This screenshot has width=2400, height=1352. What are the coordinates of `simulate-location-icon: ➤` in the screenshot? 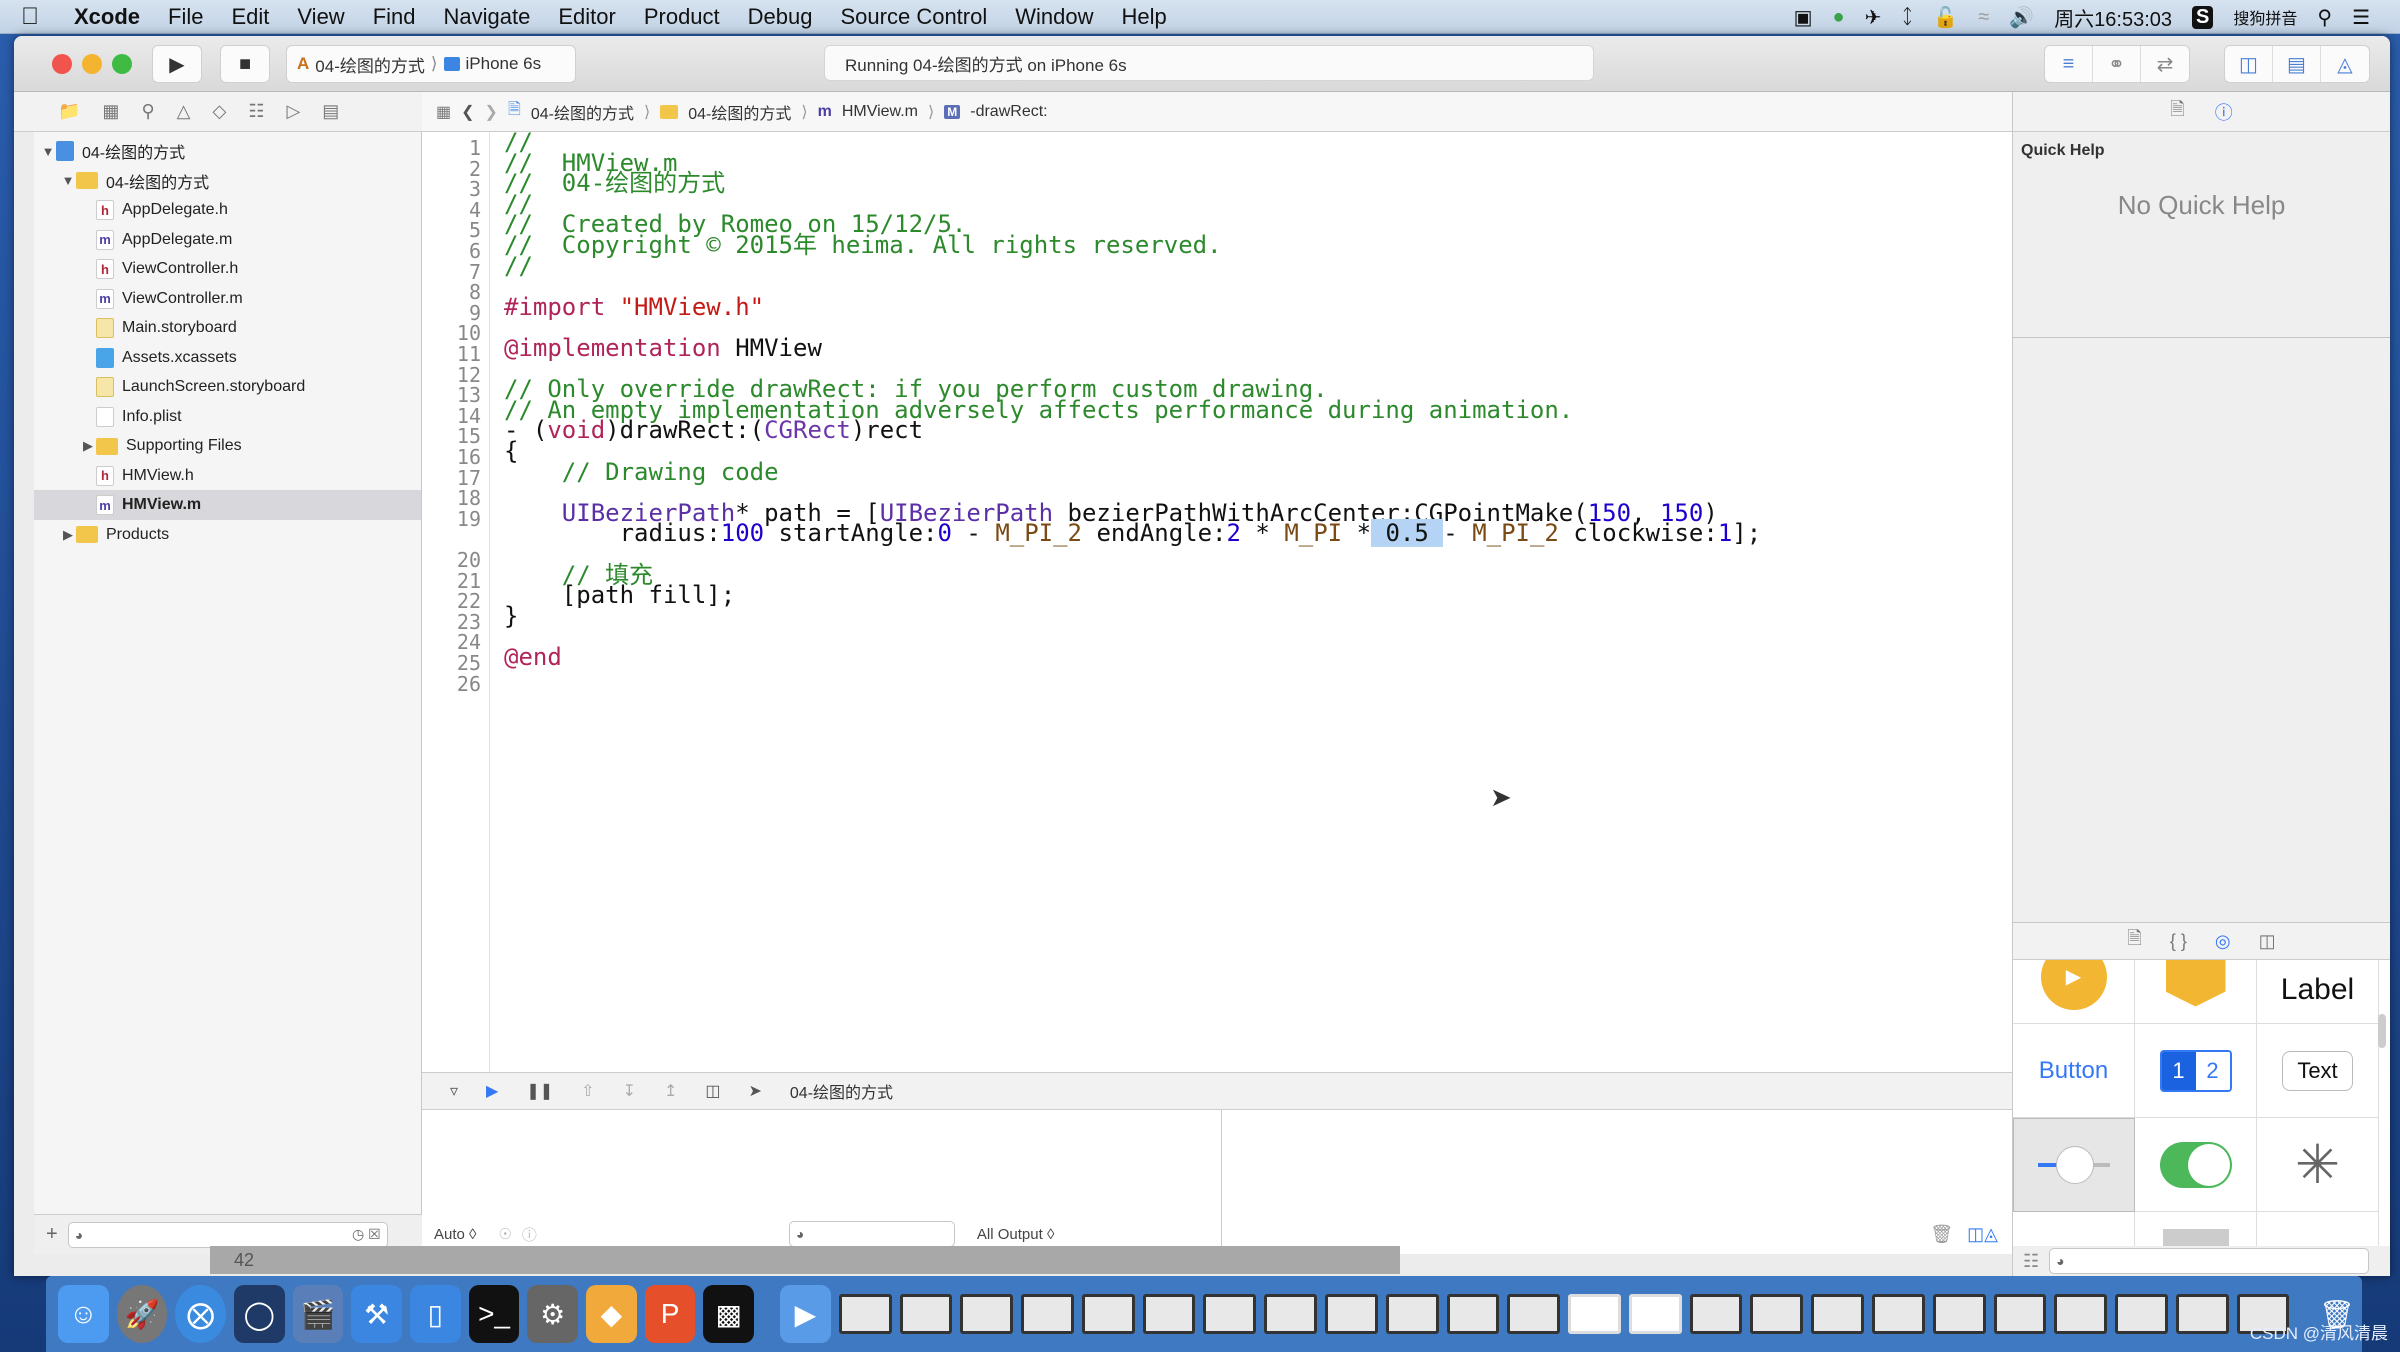 It's located at (755, 1091).